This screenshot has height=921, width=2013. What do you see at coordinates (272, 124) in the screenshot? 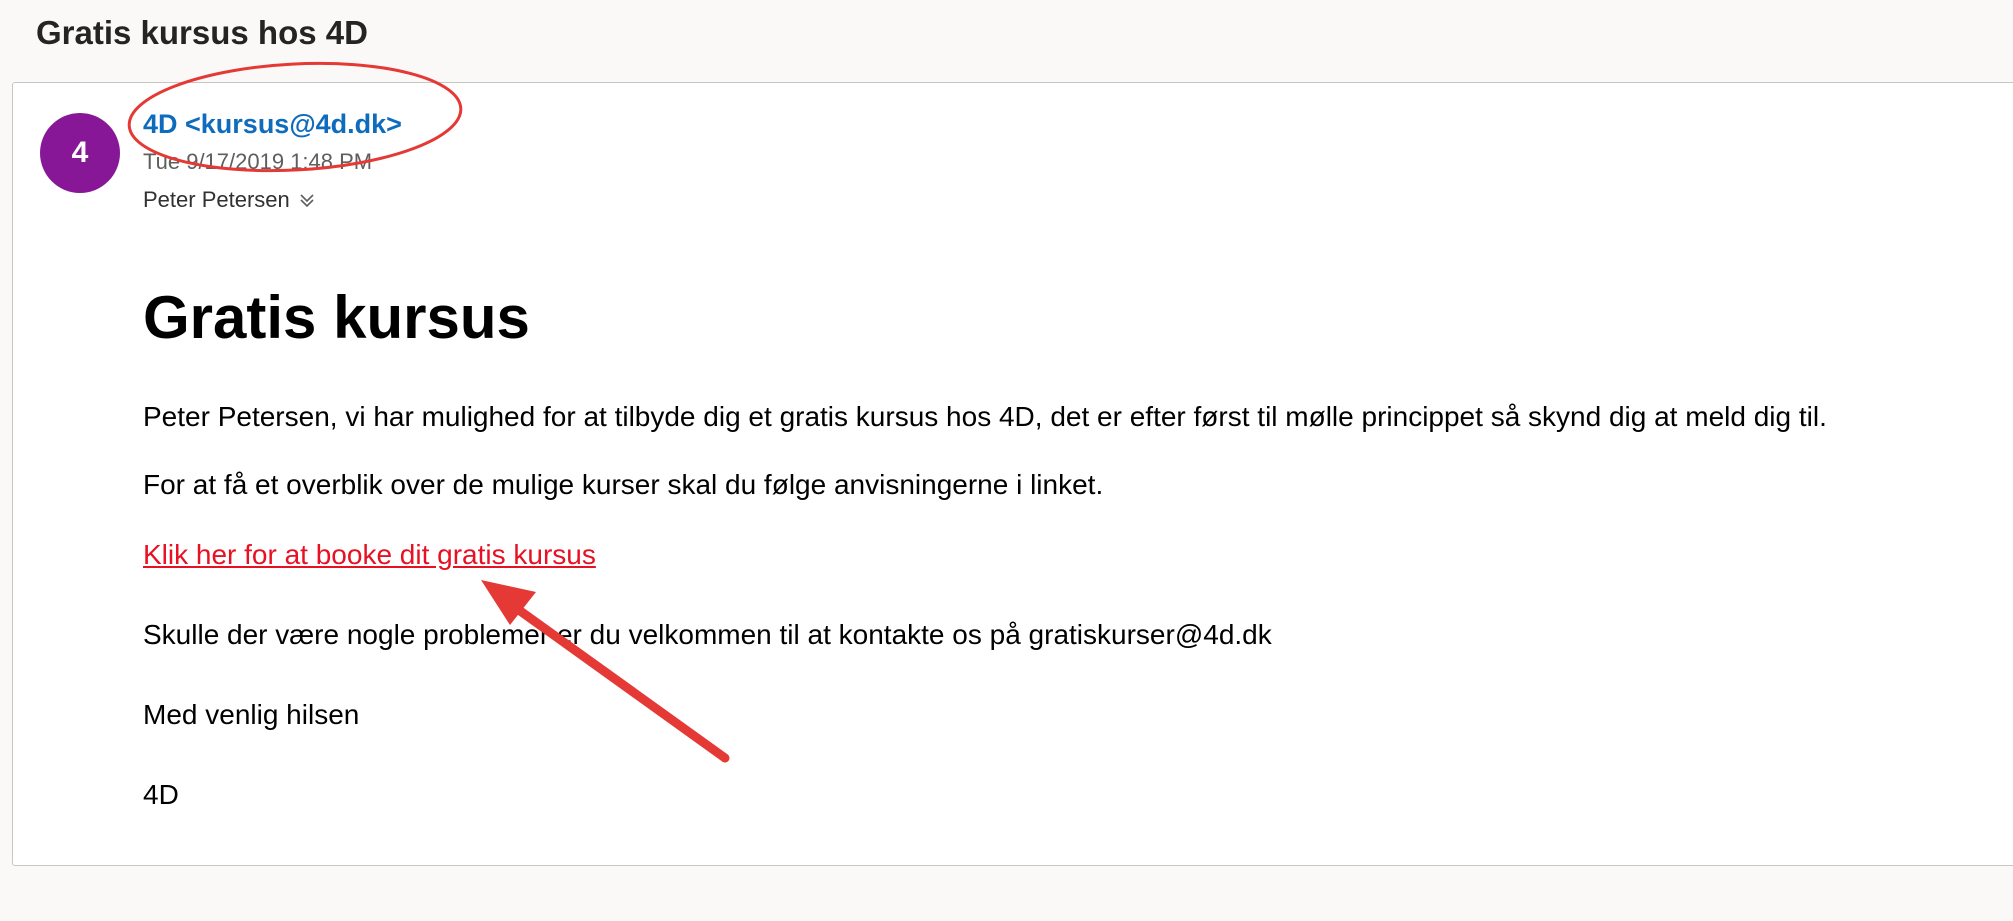
I see `sender-link: 4D <kursus@4d.dk>` at bounding box center [272, 124].